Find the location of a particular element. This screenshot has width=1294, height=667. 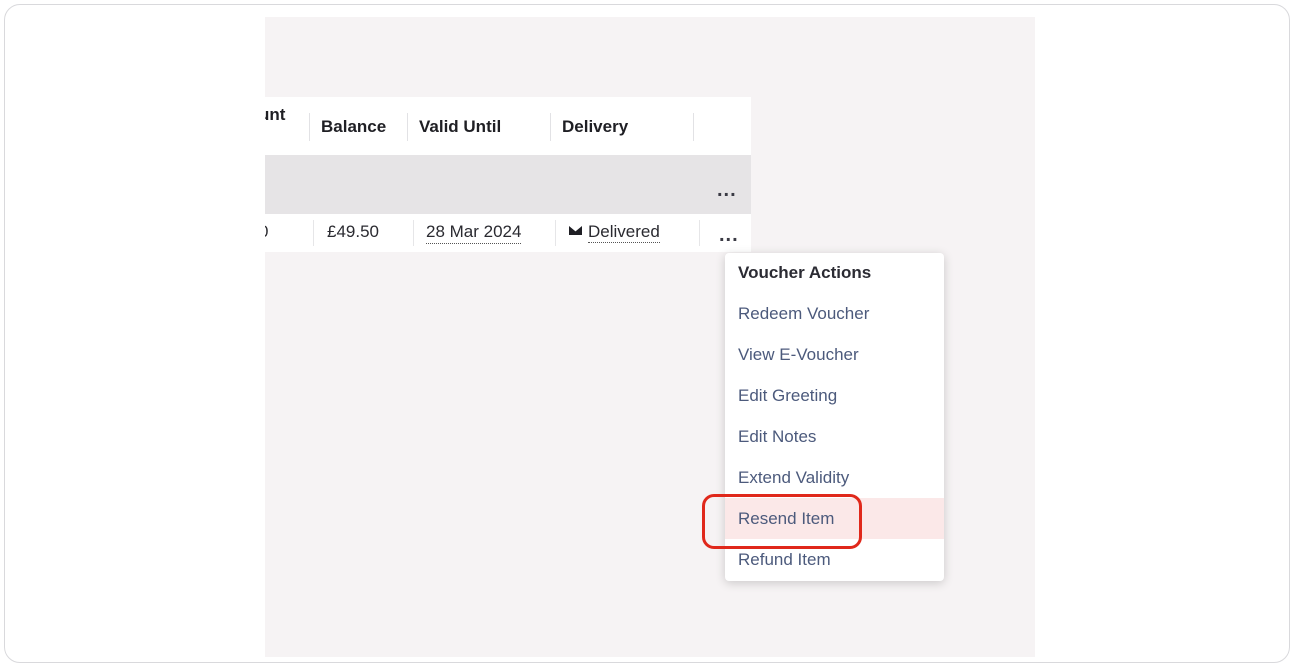

cell-delivery: Delivered is located at coordinates (614, 232).